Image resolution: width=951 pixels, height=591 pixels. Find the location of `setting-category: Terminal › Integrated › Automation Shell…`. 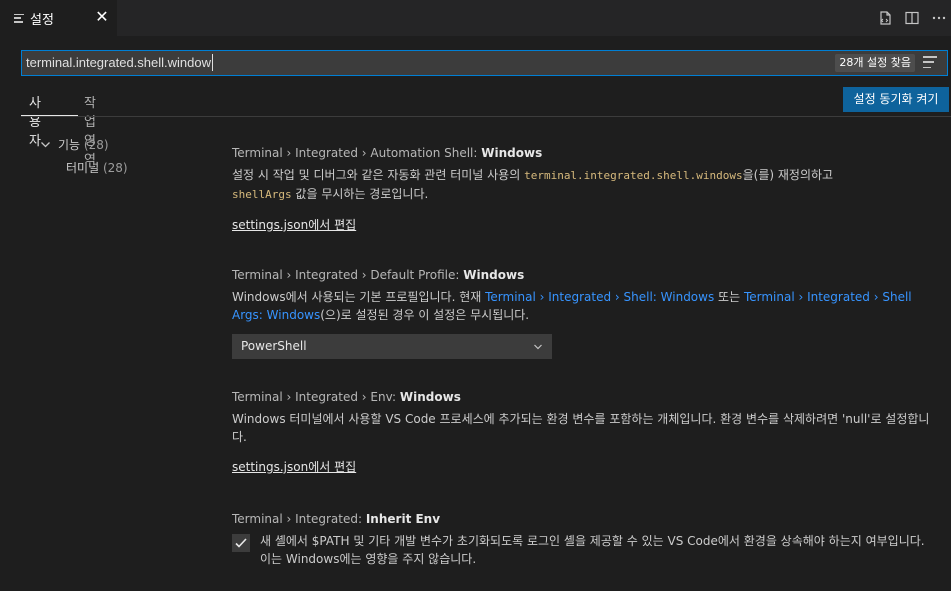

setting-category: Terminal › Integrated › Automation Shell… is located at coordinates (357, 153).